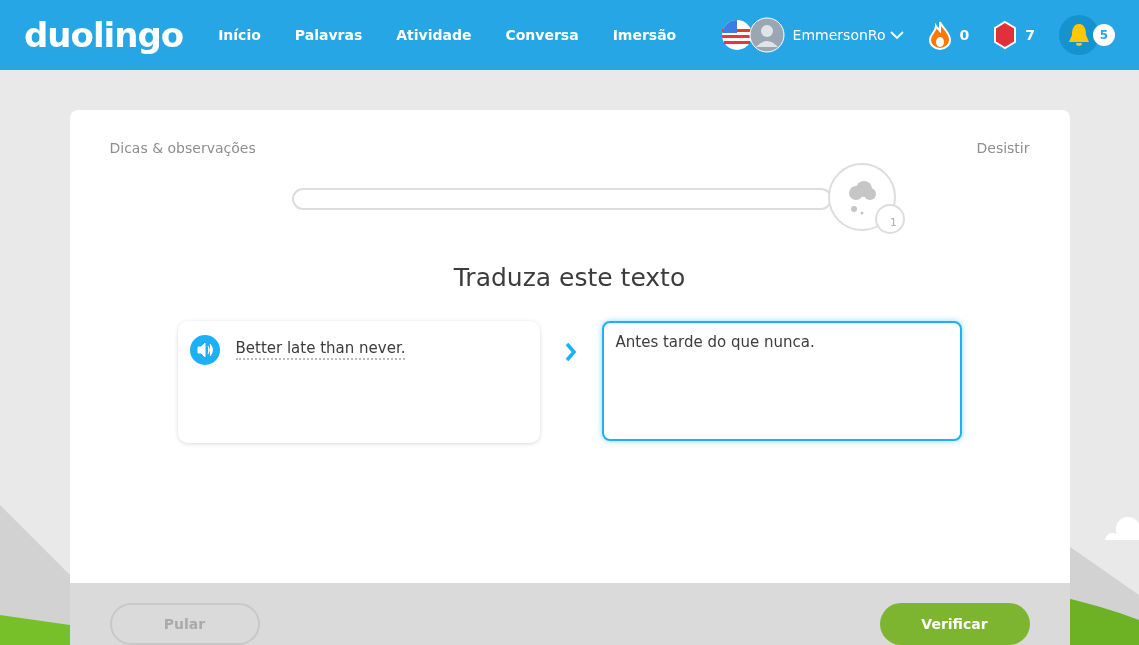  What do you see at coordinates (204, 349) in the screenshot?
I see `speaker-icon` at bounding box center [204, 349].